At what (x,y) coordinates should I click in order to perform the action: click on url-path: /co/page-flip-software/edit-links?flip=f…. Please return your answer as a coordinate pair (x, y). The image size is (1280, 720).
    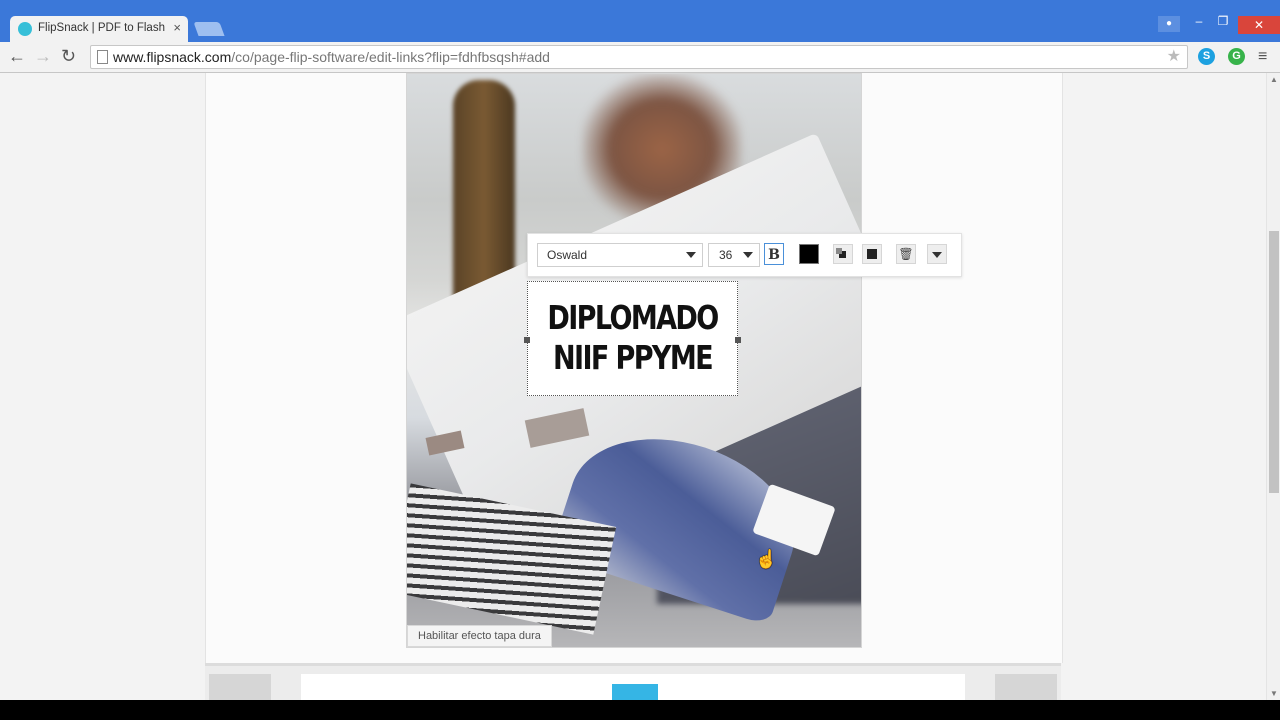
    Looking at the image, I should click on (390, 57).